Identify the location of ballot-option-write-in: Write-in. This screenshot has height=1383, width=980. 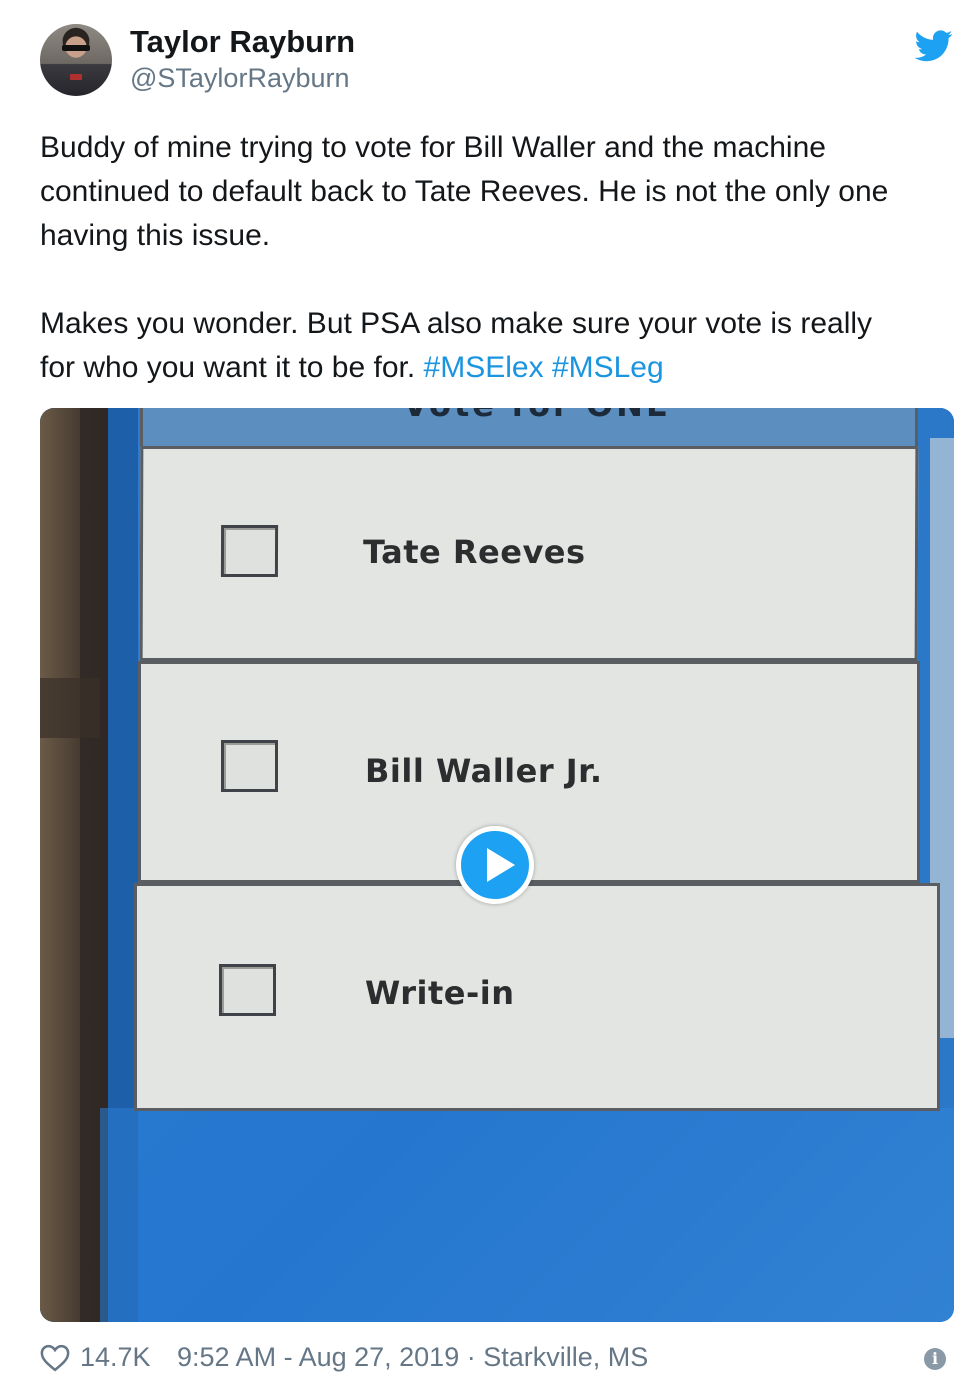
(537, 997).